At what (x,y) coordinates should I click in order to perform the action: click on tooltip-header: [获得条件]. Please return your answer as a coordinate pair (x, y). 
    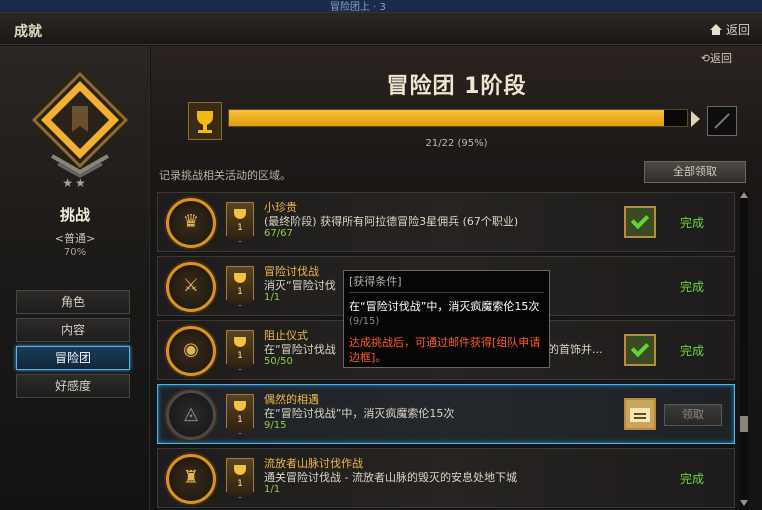
    Looking at the image, I should click on (446, 283).